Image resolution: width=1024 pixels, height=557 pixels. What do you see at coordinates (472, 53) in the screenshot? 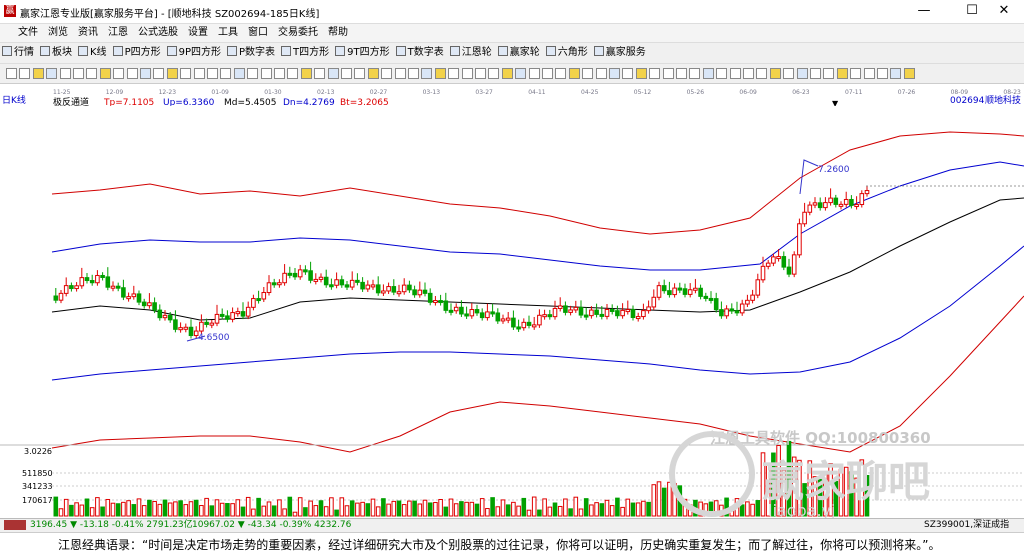
I see `toolbar-button-9: 江恩轮` at bounding box center [472, 53].